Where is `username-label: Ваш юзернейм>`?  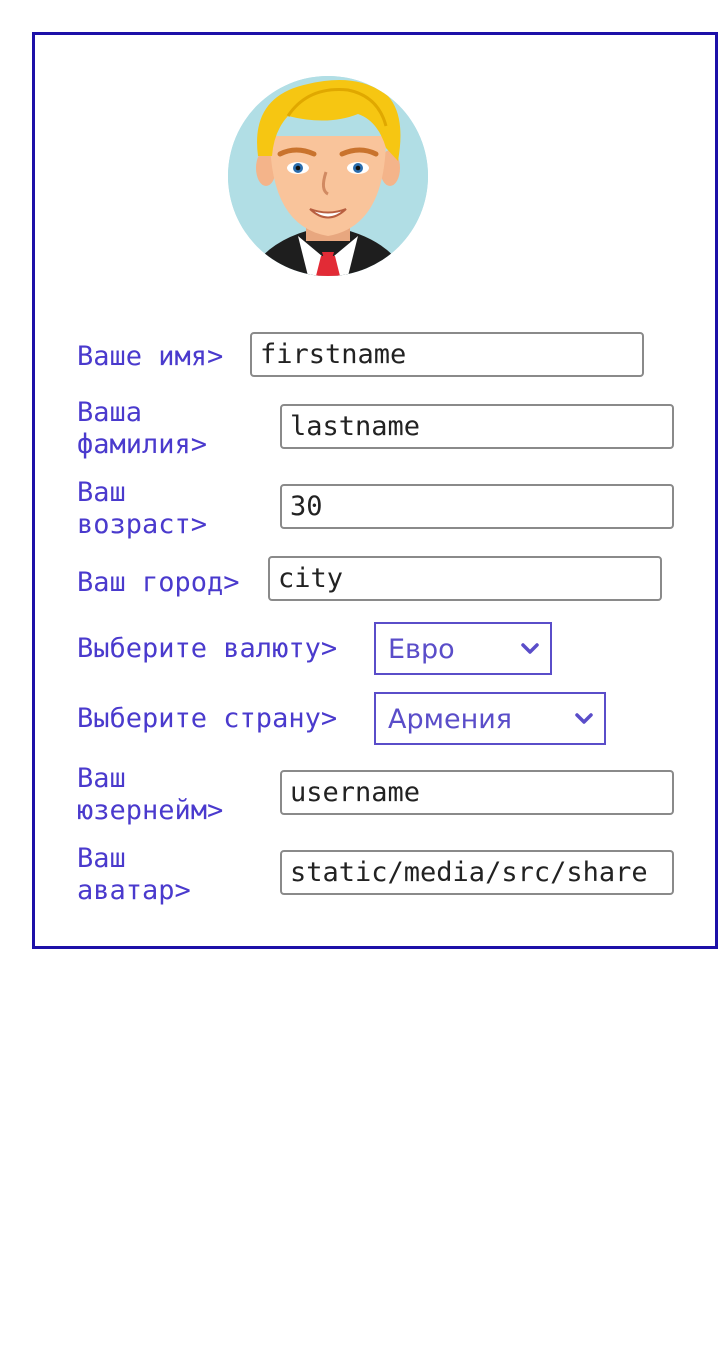
username-label: Ваш юзернейм> is located at coordinates (150, 795).